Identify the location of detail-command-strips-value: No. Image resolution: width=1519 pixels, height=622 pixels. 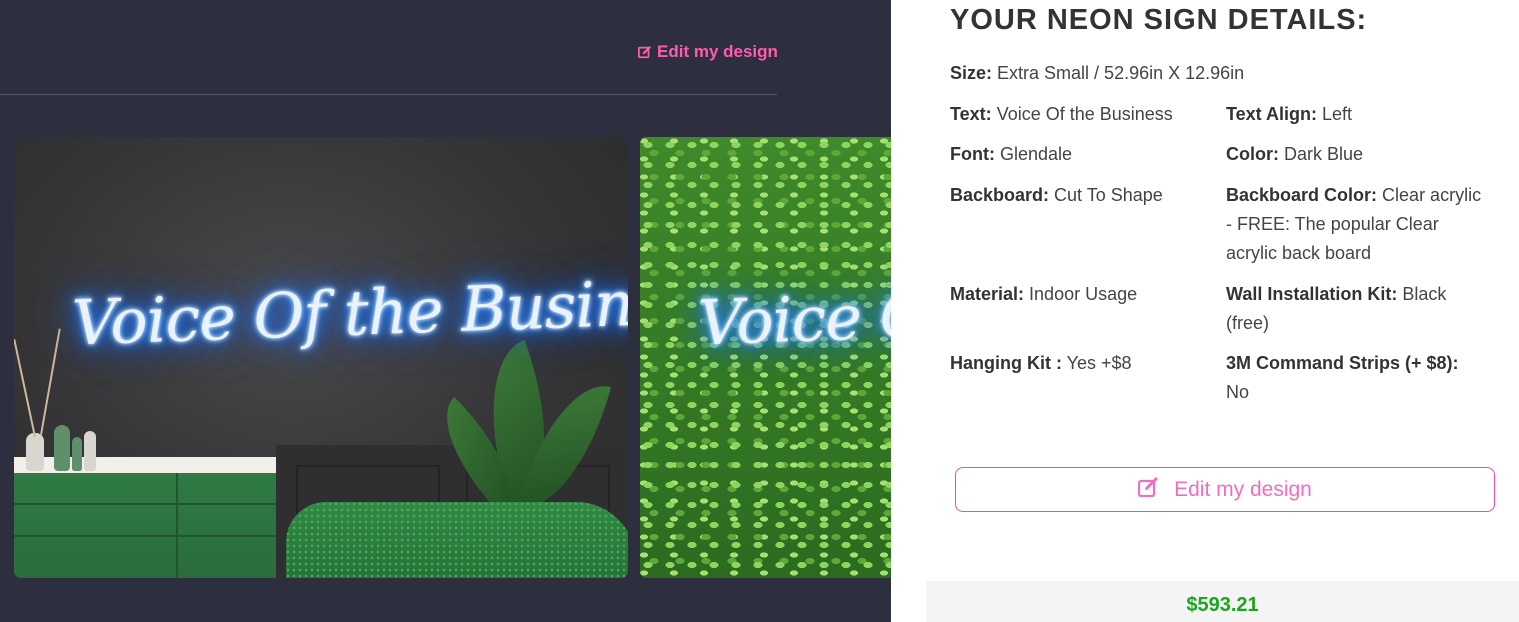
(1238, 392).